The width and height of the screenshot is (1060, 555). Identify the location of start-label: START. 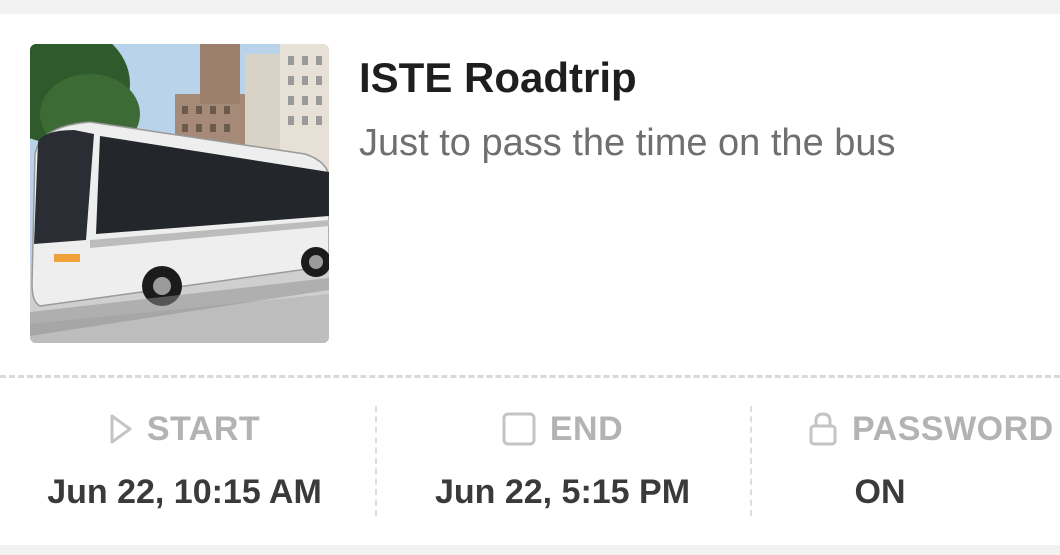
(203, 428).